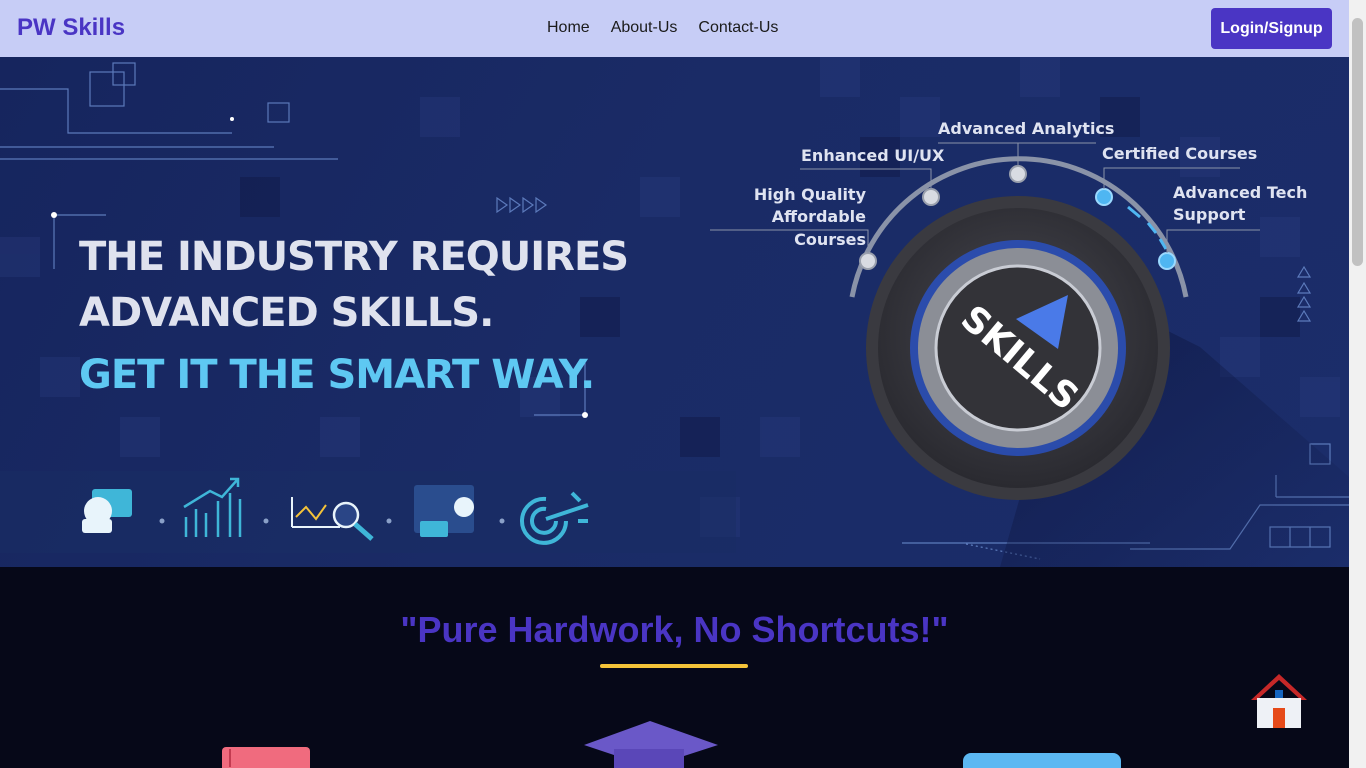 Image resolution: width=1366 pixels, height=768 pixels. What do you see at coordinates (738, 28) in the screenshot?
I see `nav-link-contact: Contact-Us` at bounding box center [738, 28].